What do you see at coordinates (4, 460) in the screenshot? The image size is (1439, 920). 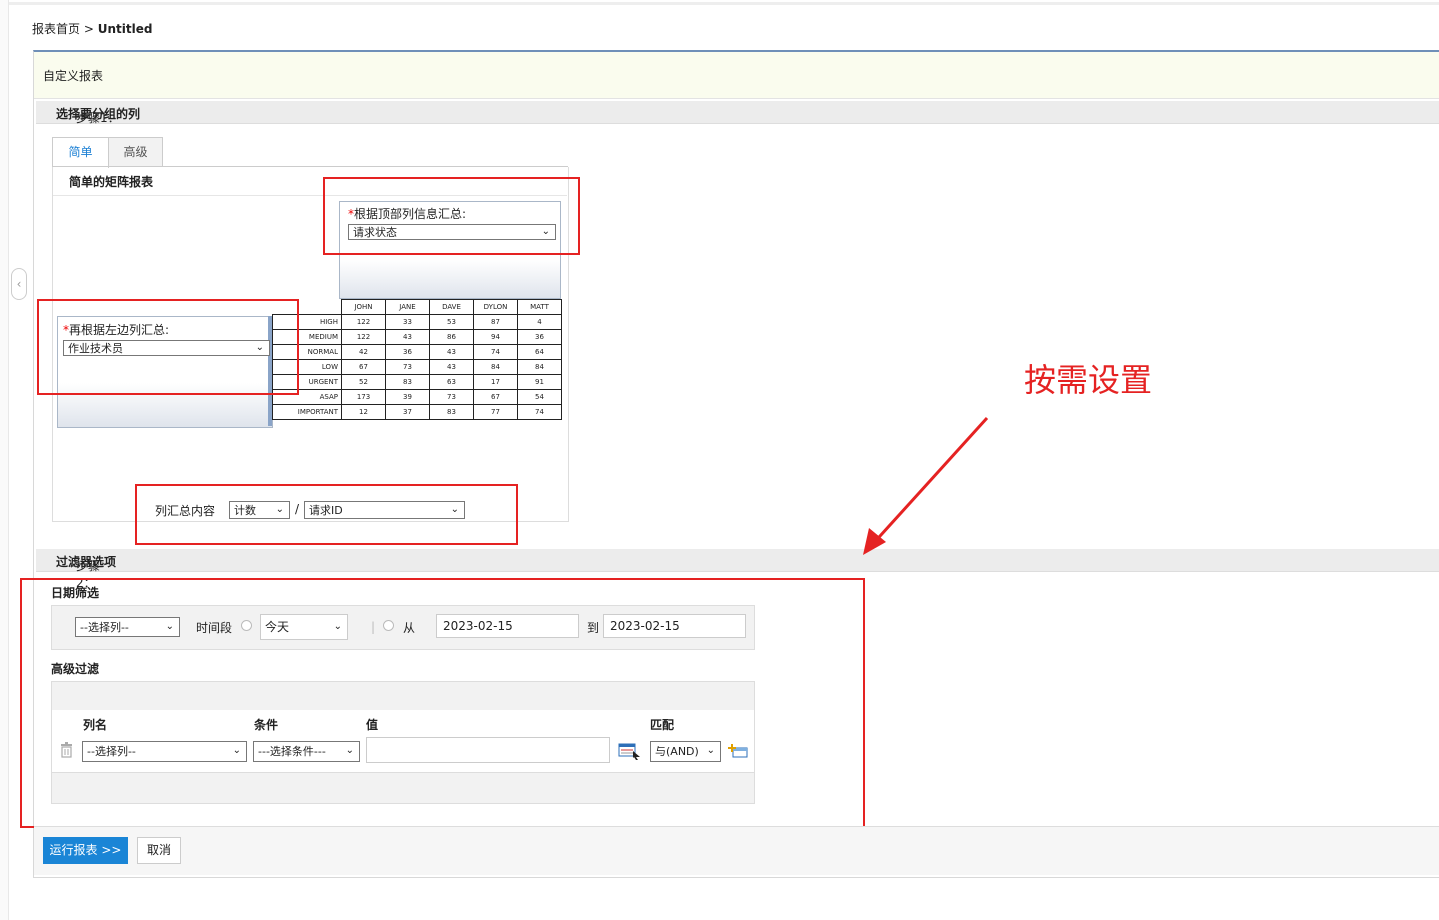 I see `left-sidebar-strip` at bounding box center [4, 460].